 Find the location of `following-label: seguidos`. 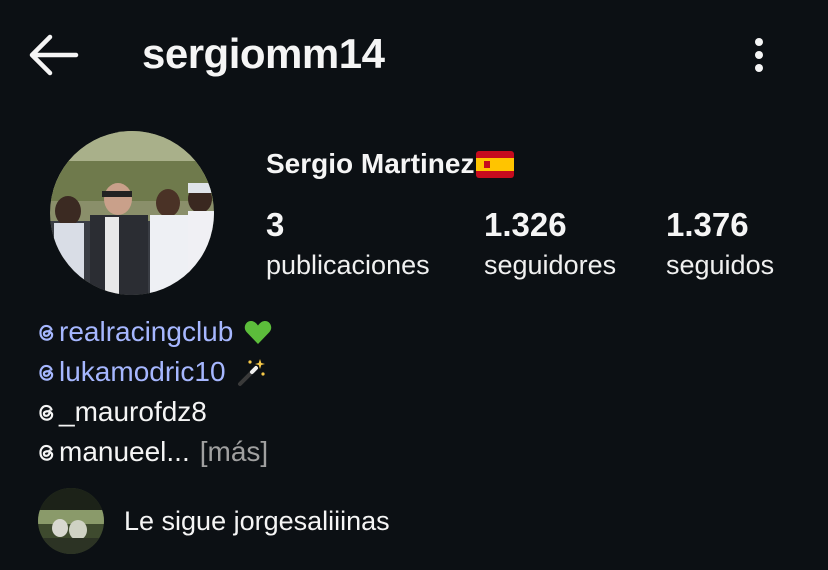

following-label: seguidos is located at coordinates (720, 265).